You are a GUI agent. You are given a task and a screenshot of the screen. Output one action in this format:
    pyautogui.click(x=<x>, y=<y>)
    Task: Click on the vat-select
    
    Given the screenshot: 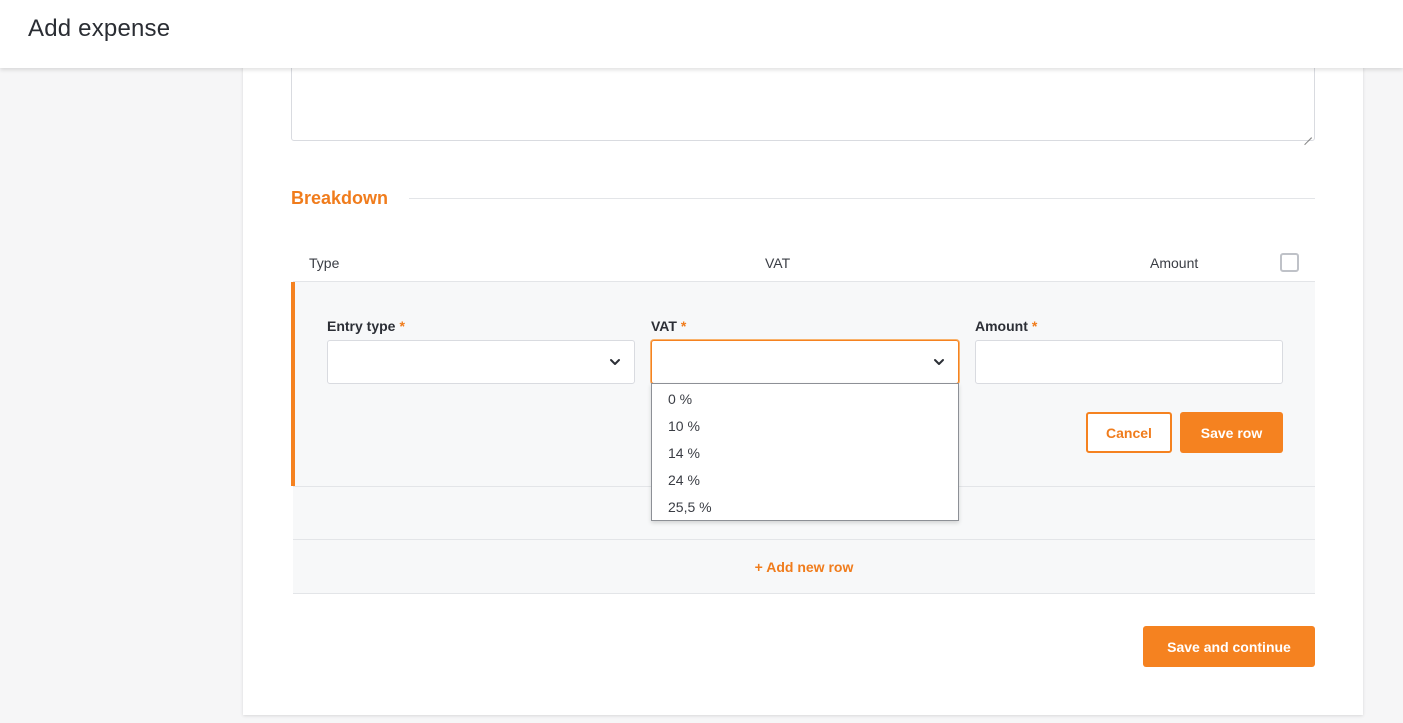 What is the action you would take?
    pyautogui.click(x=805, y=362)
    